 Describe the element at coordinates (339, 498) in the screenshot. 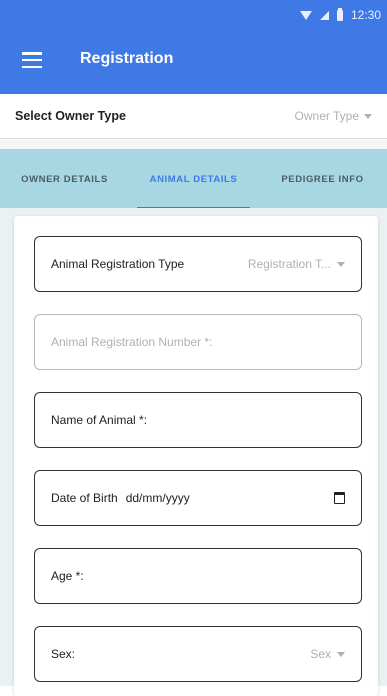

I see `calendar-icon` at that location.